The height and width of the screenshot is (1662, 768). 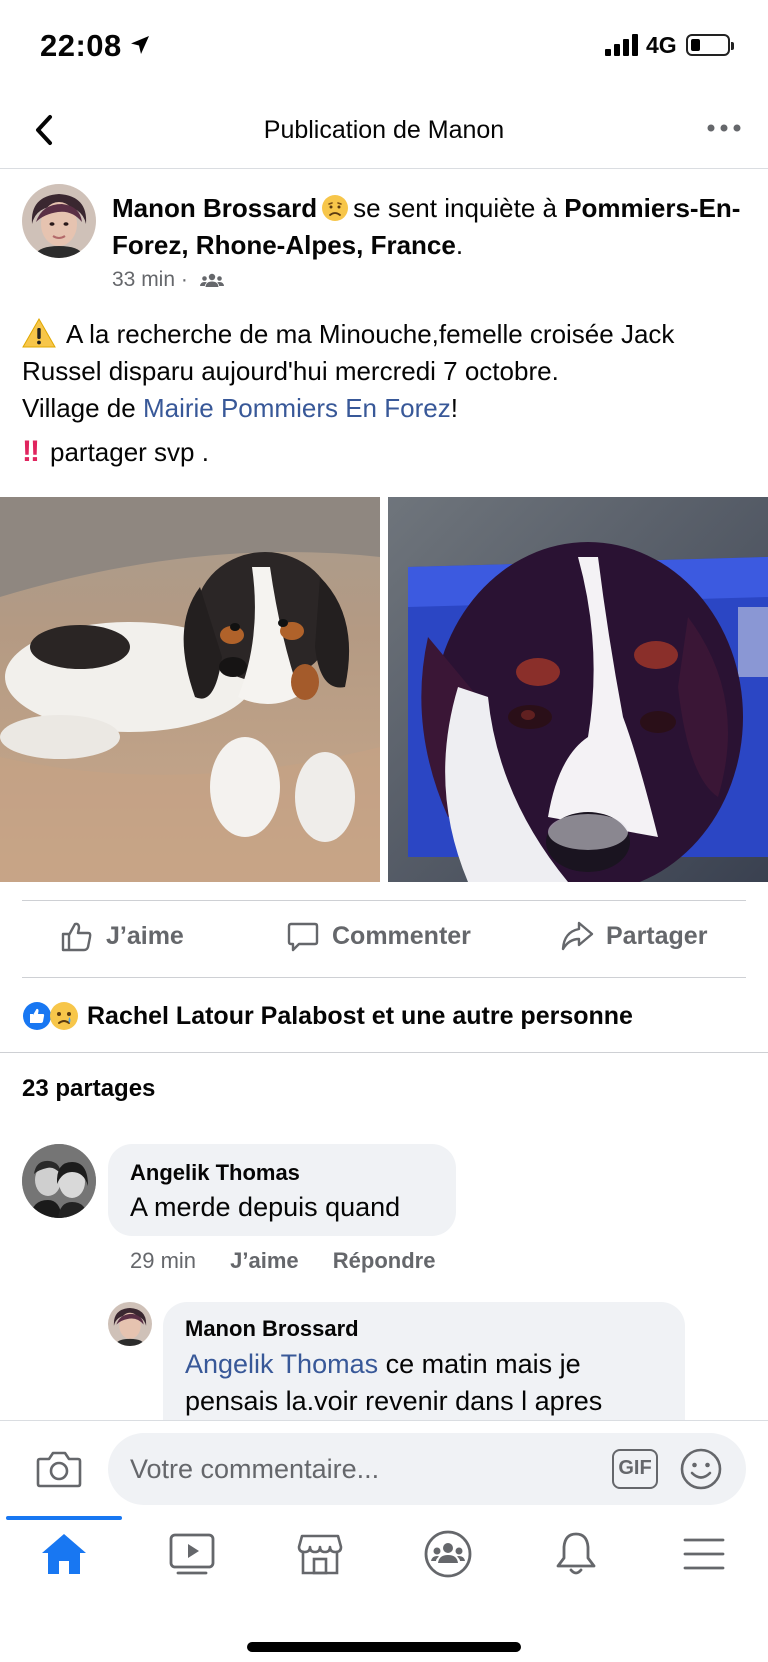 I want to click on post-actions: J’aime Commenter Partager, so click(x=384, y=939).